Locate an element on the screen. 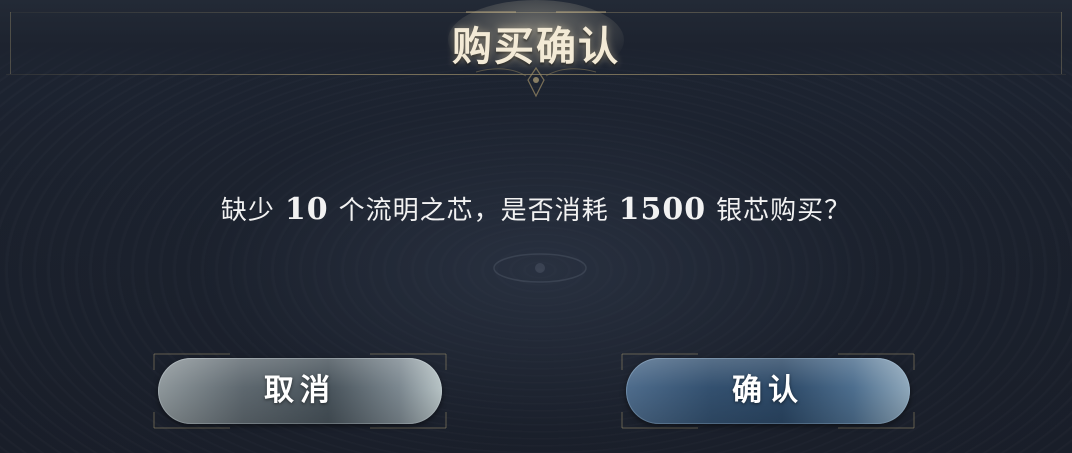  header-bottom-border is located at coordinates (536, 74).